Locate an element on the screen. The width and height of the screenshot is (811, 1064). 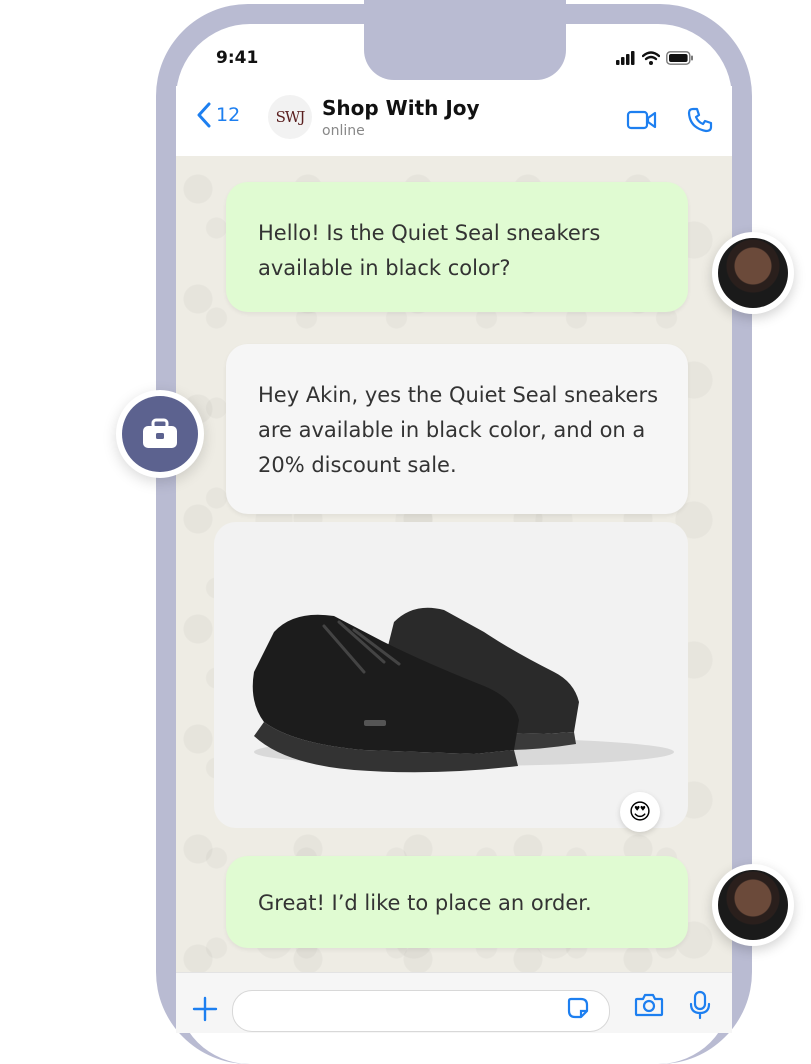
status-icons is located at coordinates (655, 58).